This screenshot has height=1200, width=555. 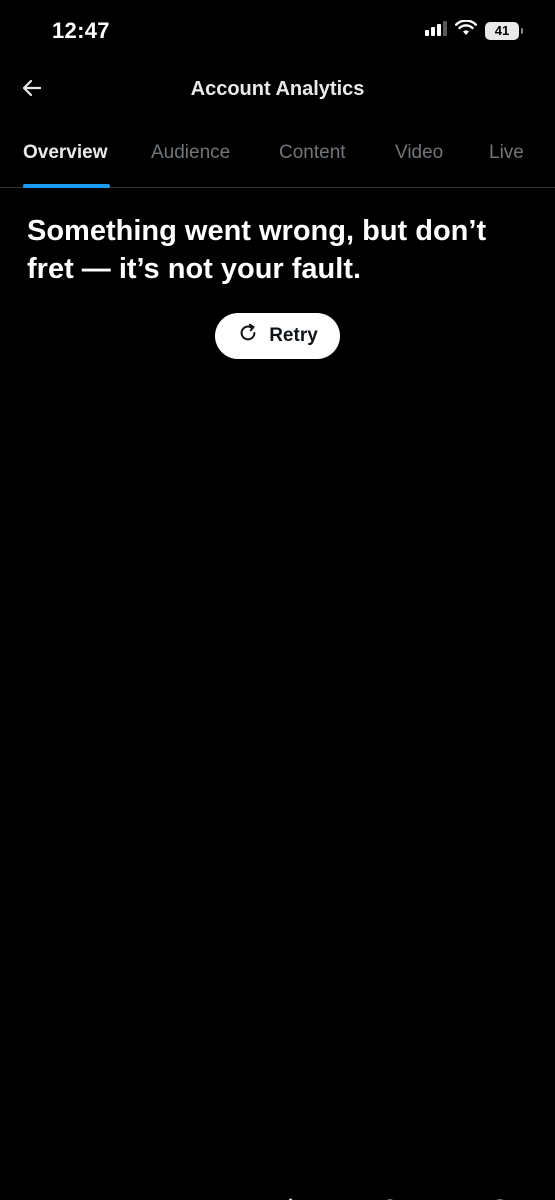 I want to click on battery-icon: 41, so click(x=504, y=30).